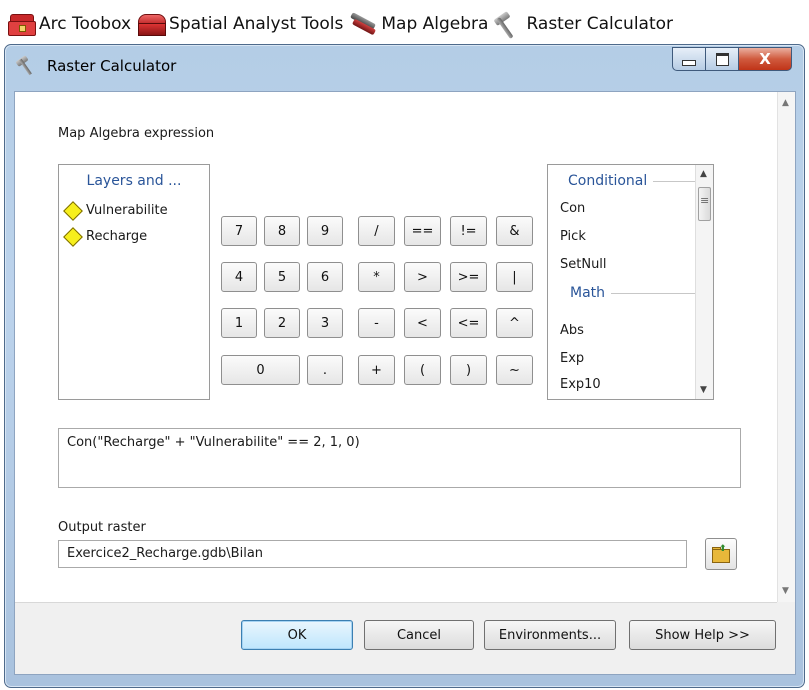 The image size is (809, 690). Describe the element at coordinates (468, 370) in the screenshot. I see `key-close-paren: )` at that location.